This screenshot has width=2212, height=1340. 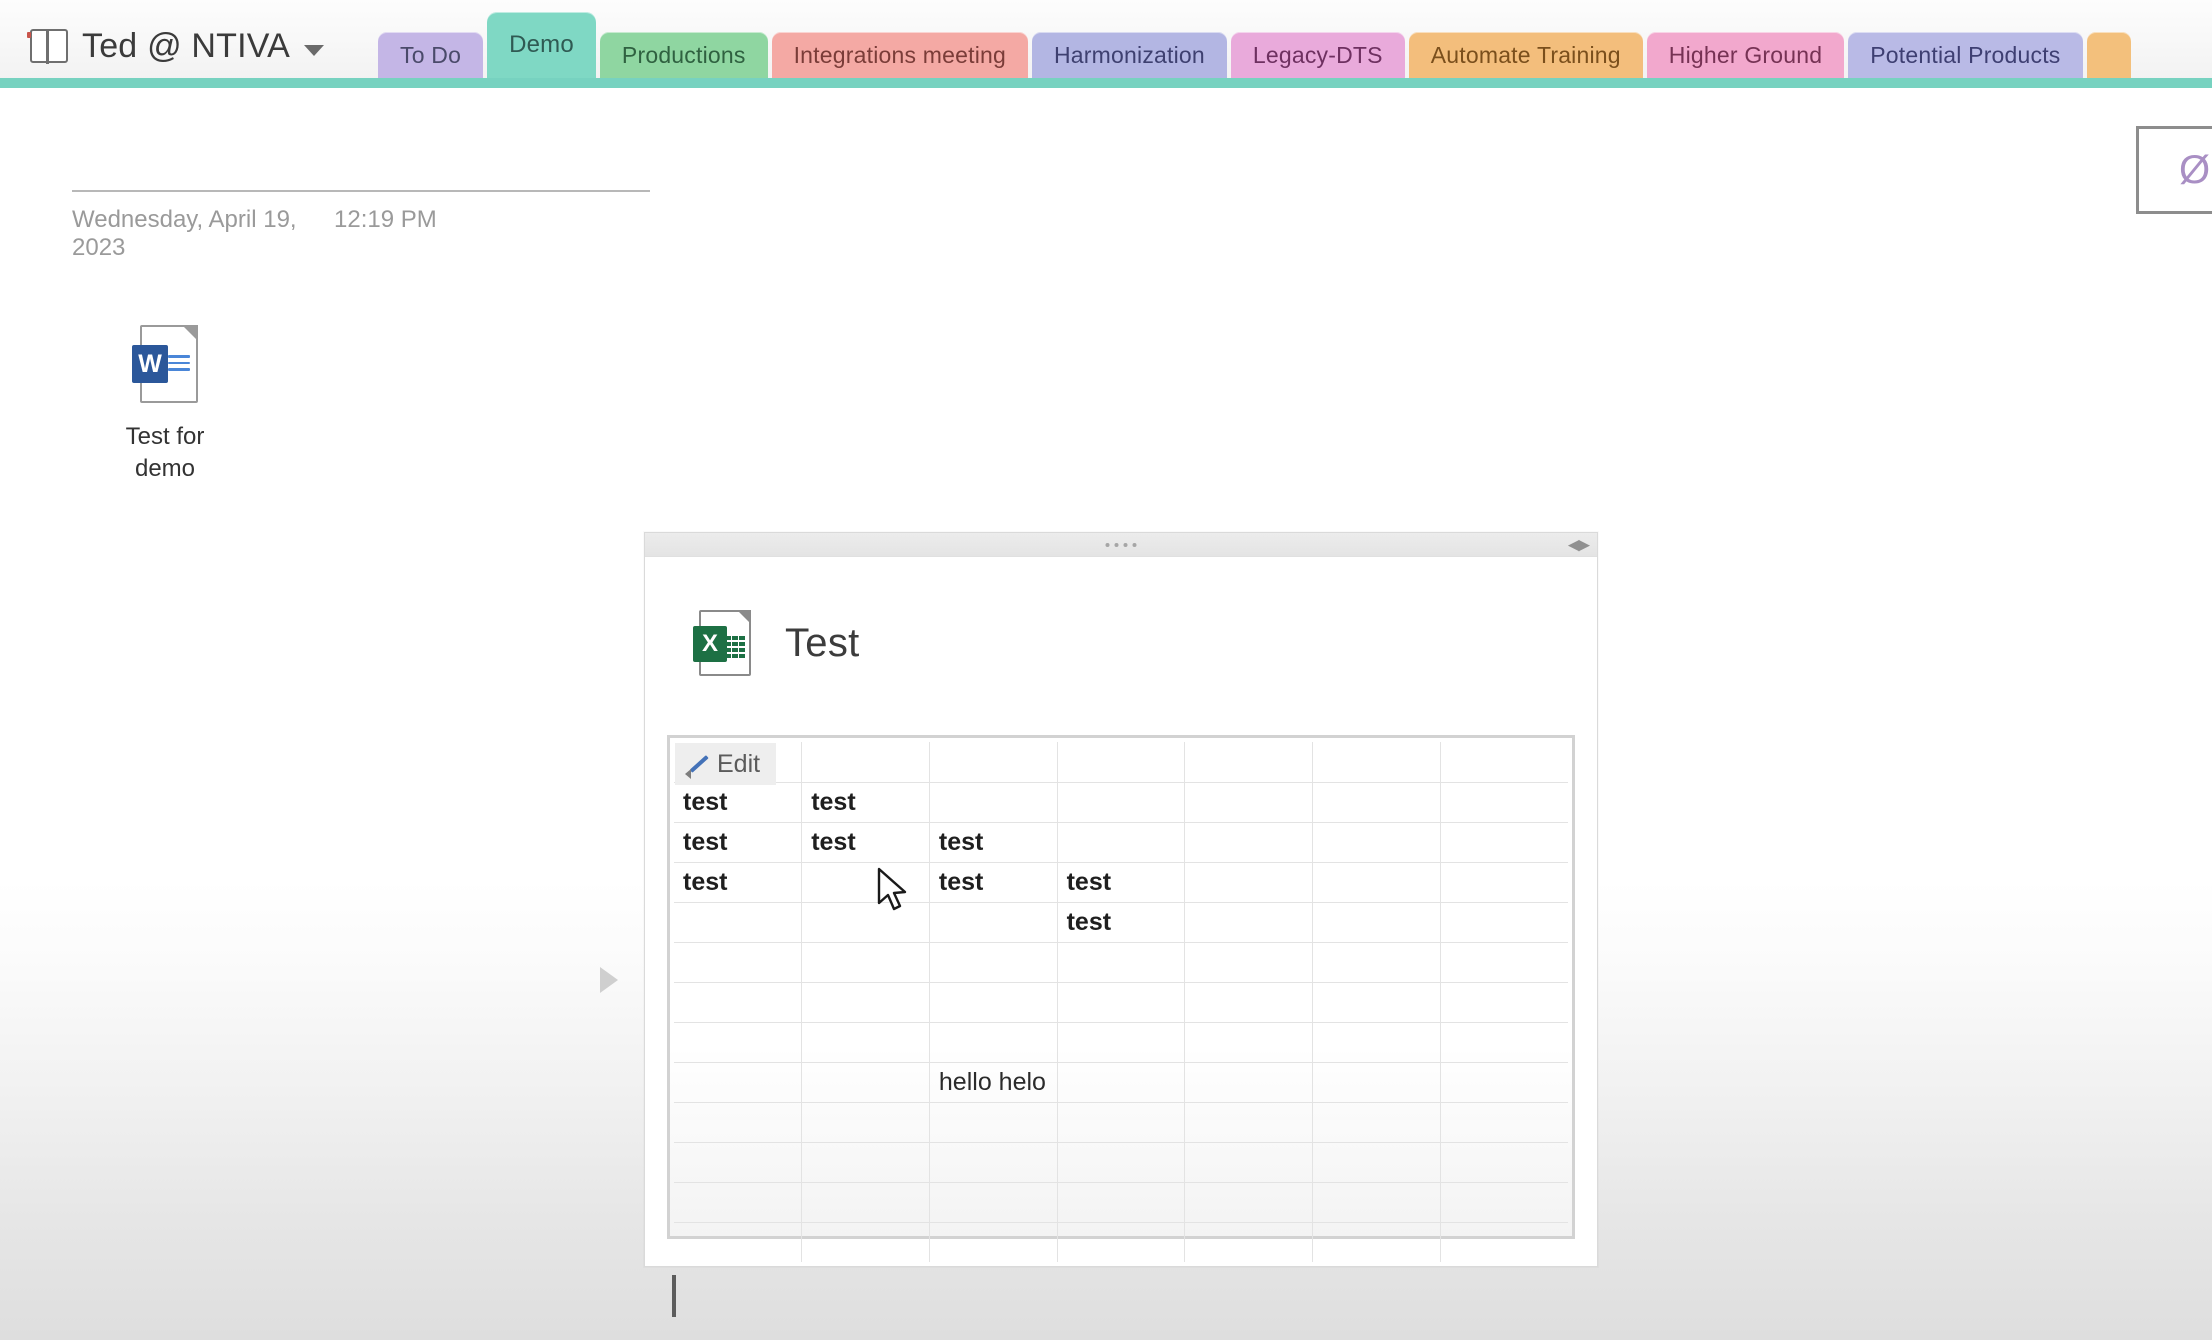 I want to click on spreadsheet-row: hello helo, so click(x=1121, y=1082).